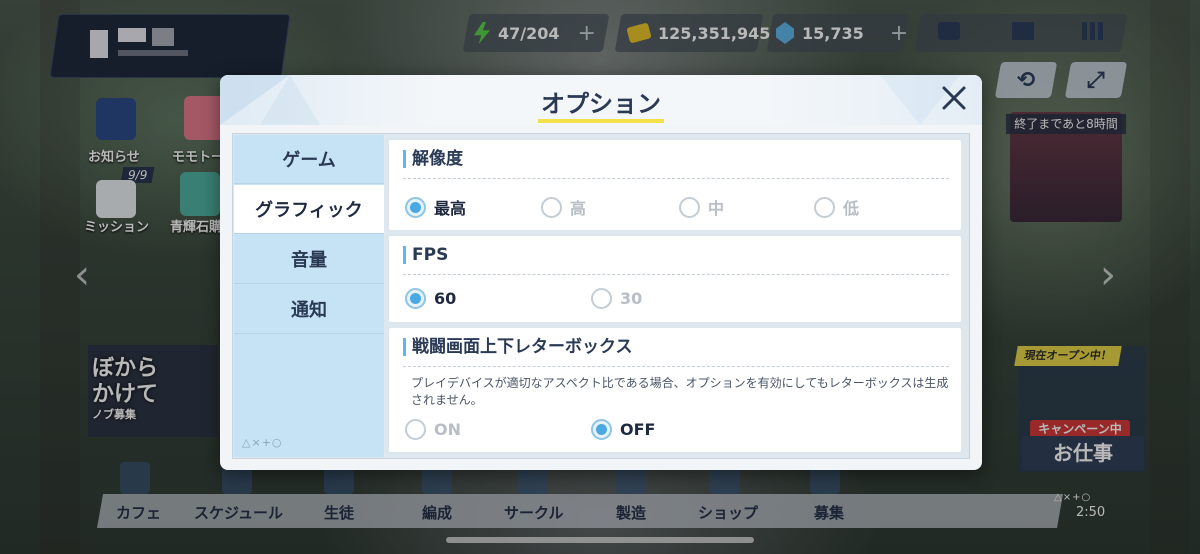 This screenshot has height=554, width=1200. I want to click on letterbox-option-off: OFF, so click(623, 429).